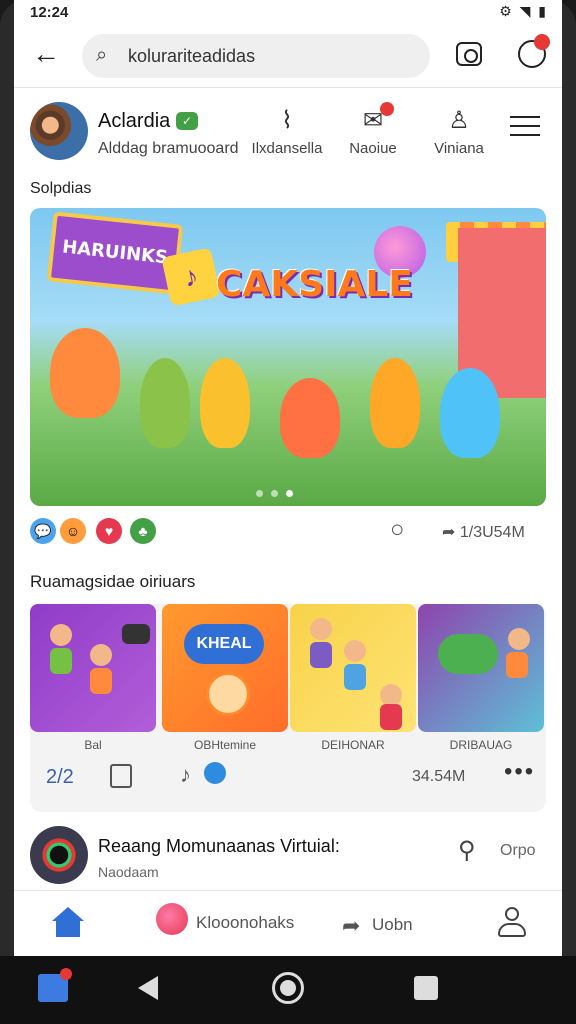 The width and height of the screenshot is (576, 1024). I want to click on person-icon: ♙, so click(459, 120).